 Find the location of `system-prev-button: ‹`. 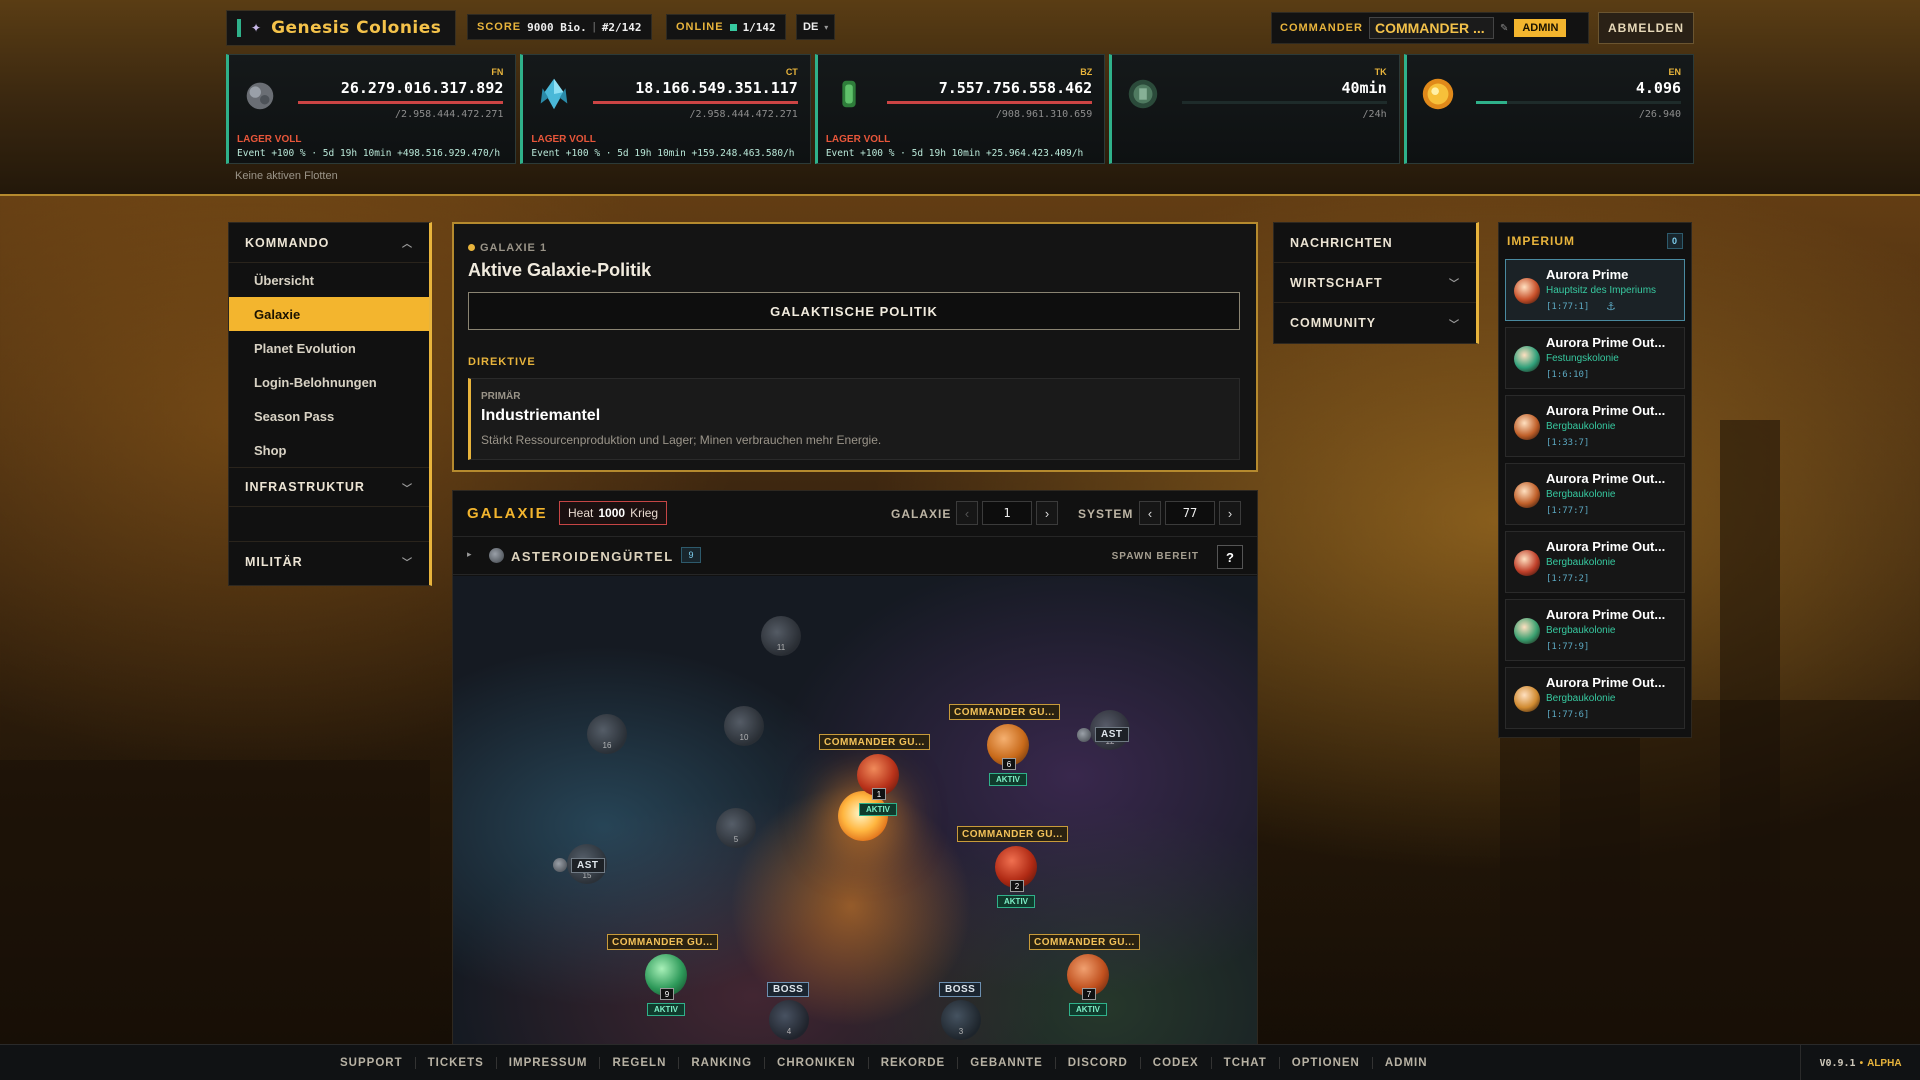

system-prev-button: ‹ is located at coordinates (1150, 513).